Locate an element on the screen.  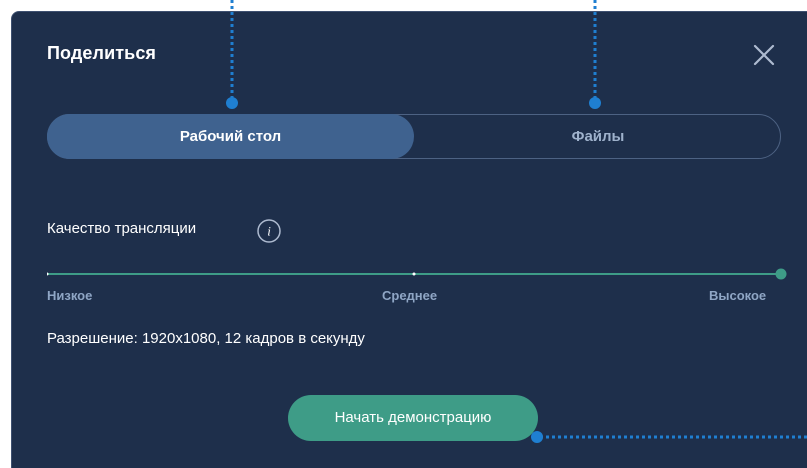
start-demo-button: Начать демонстрацию is located at coordinates (413, 418).